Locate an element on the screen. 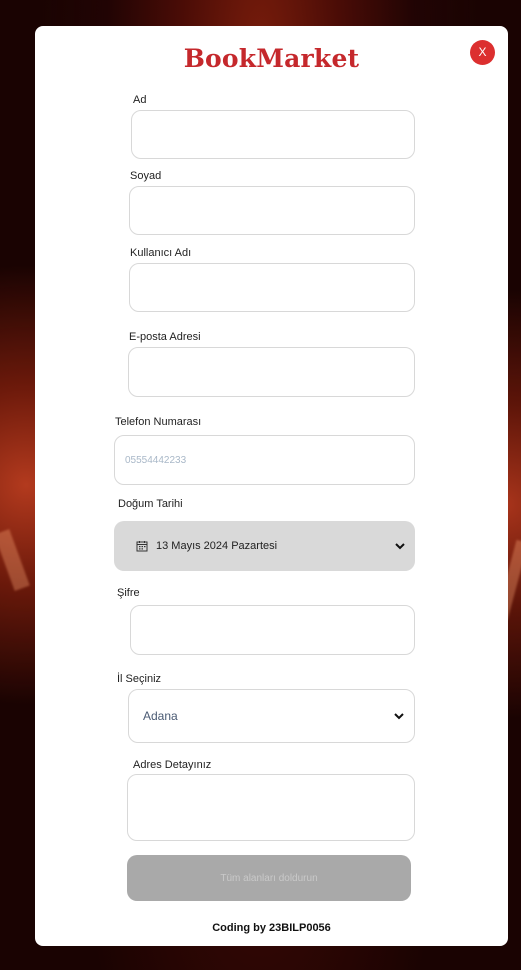  phone-field: 05554442233 is located at coordinates (264, 460).